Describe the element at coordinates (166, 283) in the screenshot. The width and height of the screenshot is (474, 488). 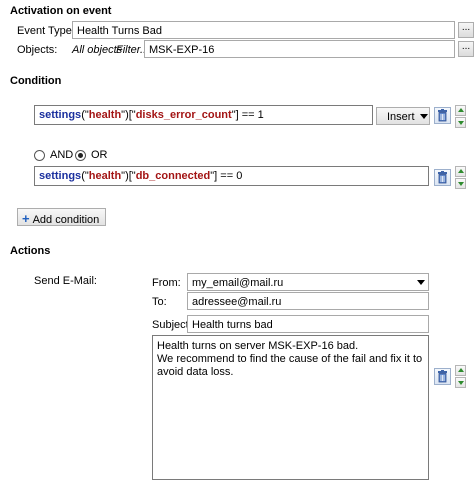
I see `from-label: From:` at that location.